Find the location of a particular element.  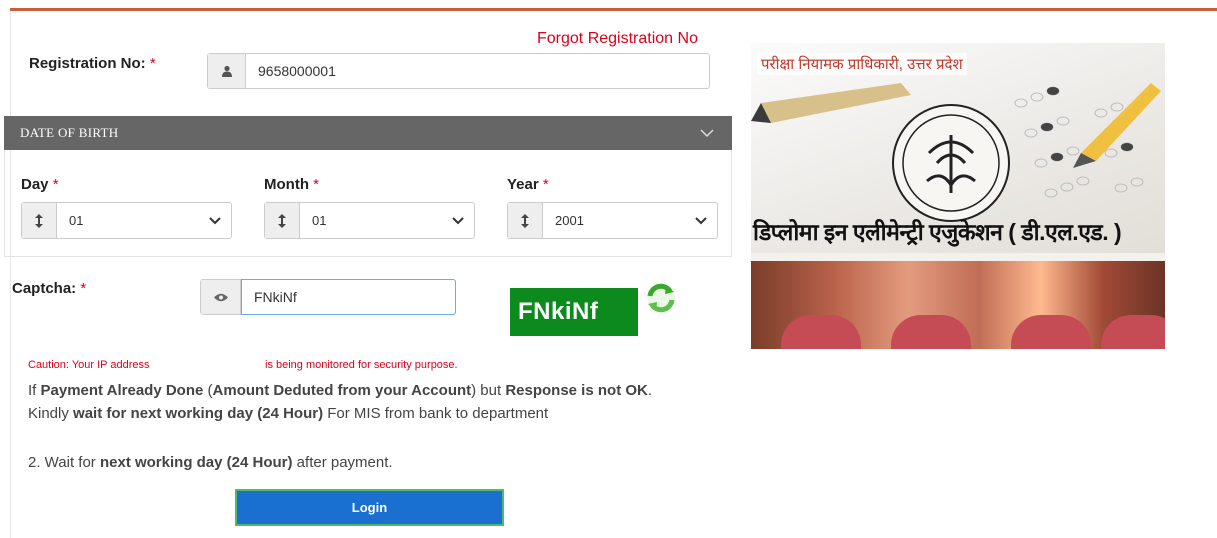

info-2a: Kindly is located at coordinates (51, 413).